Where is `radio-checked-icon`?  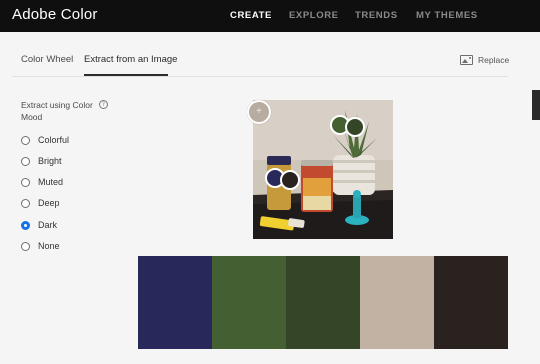 radio-checked-icon is located at coordinates (25, 225).